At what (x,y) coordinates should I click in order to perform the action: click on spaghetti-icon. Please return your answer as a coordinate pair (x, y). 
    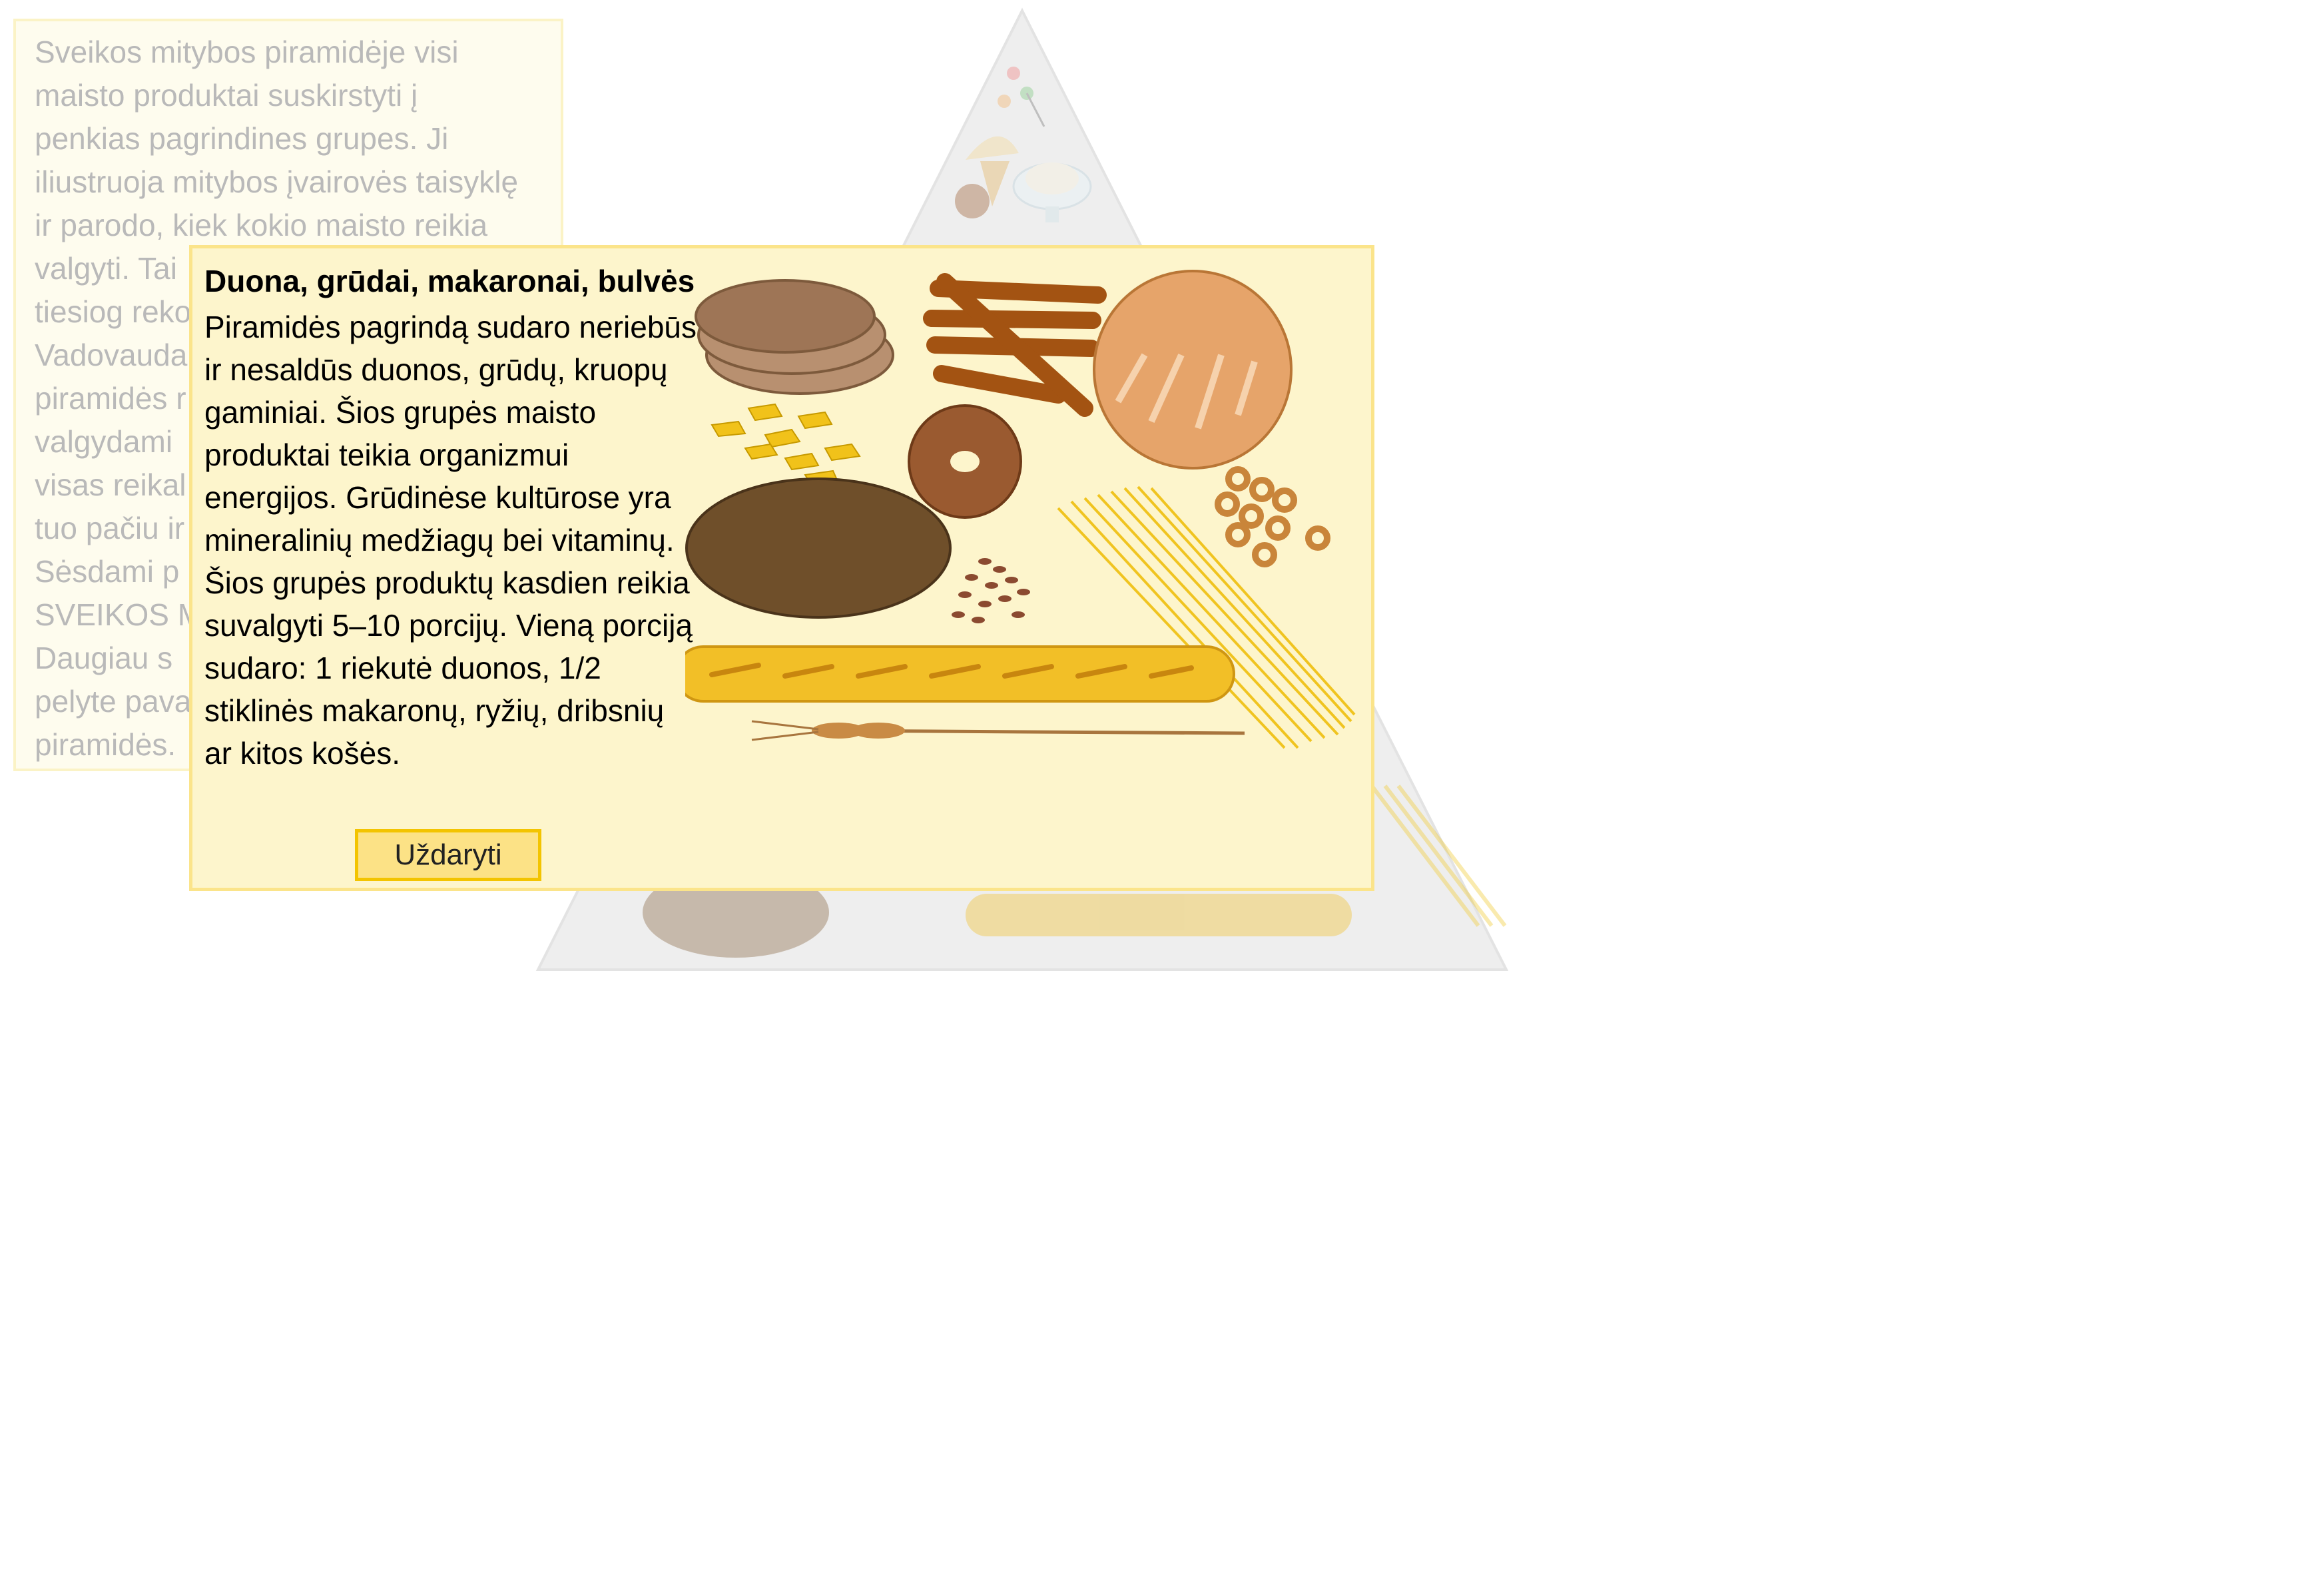
    Looking at the image, I should click on (1206, 617).